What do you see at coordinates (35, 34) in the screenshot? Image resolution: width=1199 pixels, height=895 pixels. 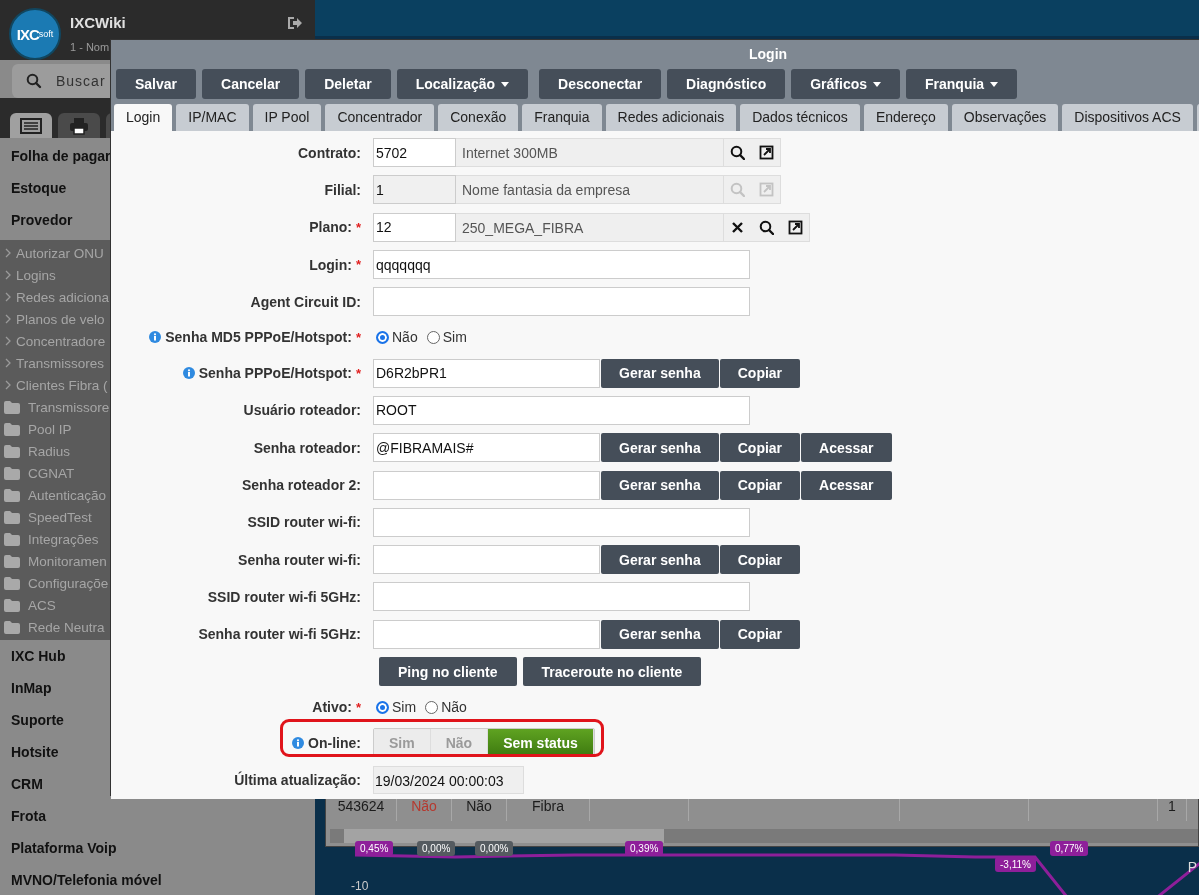 I see `logo: IXCsoft` at bounding box center [35, 34].